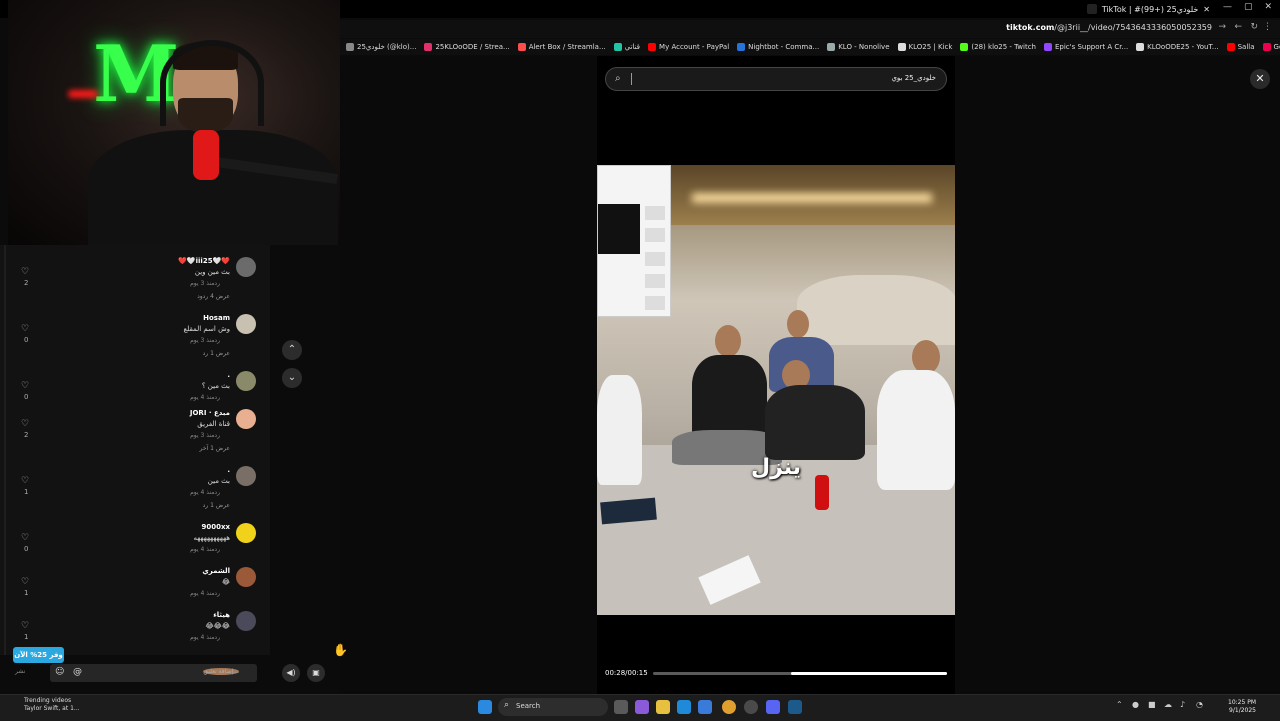 The width and height of the screenshot is (1280, 721). Describe the element at coordinates (485, 707) in the screenshot. I see `windows-start-icon` at that location.